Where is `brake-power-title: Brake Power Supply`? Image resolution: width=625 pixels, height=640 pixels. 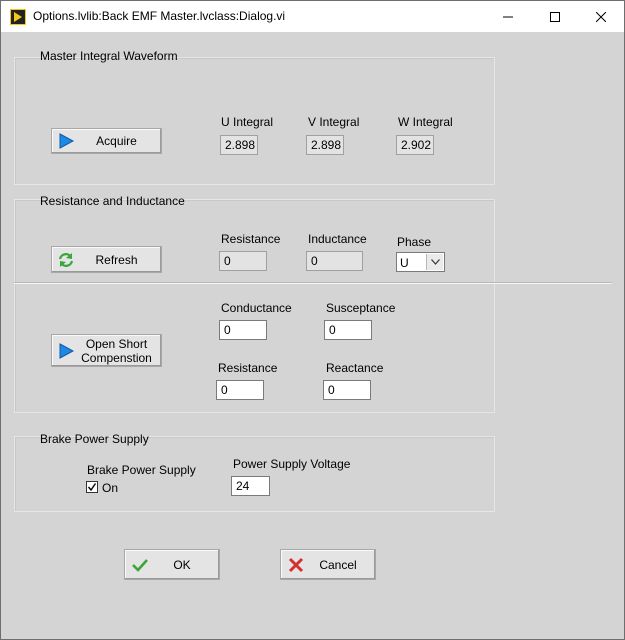 brake-power-title: Brake Power Supply is located at coordinates (94, 439).